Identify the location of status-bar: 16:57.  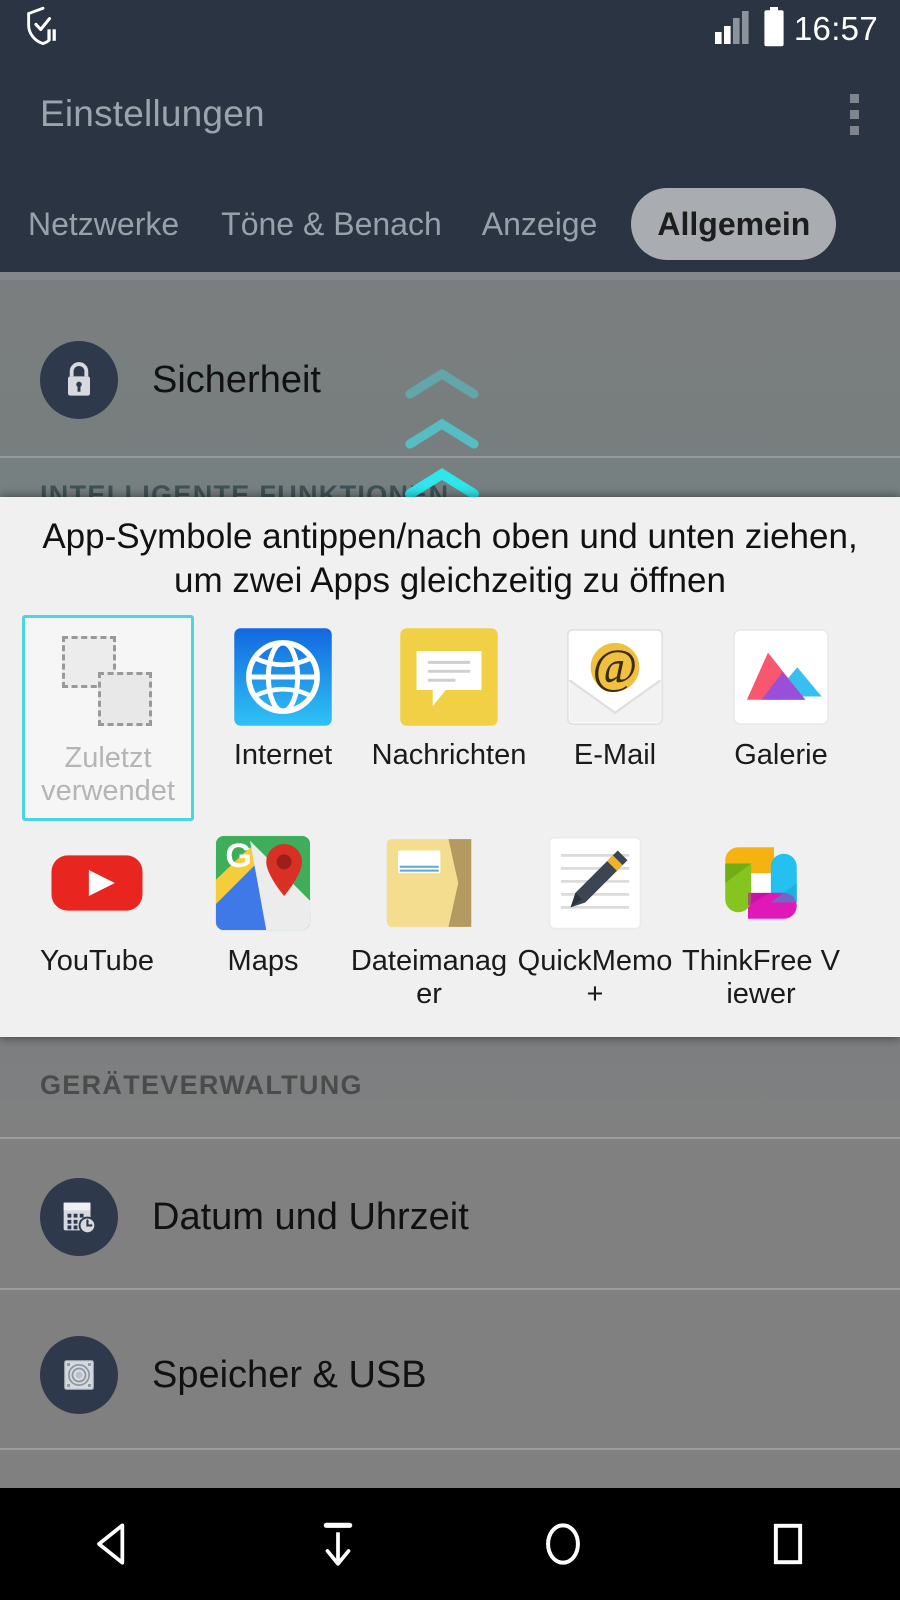
(450, 29).